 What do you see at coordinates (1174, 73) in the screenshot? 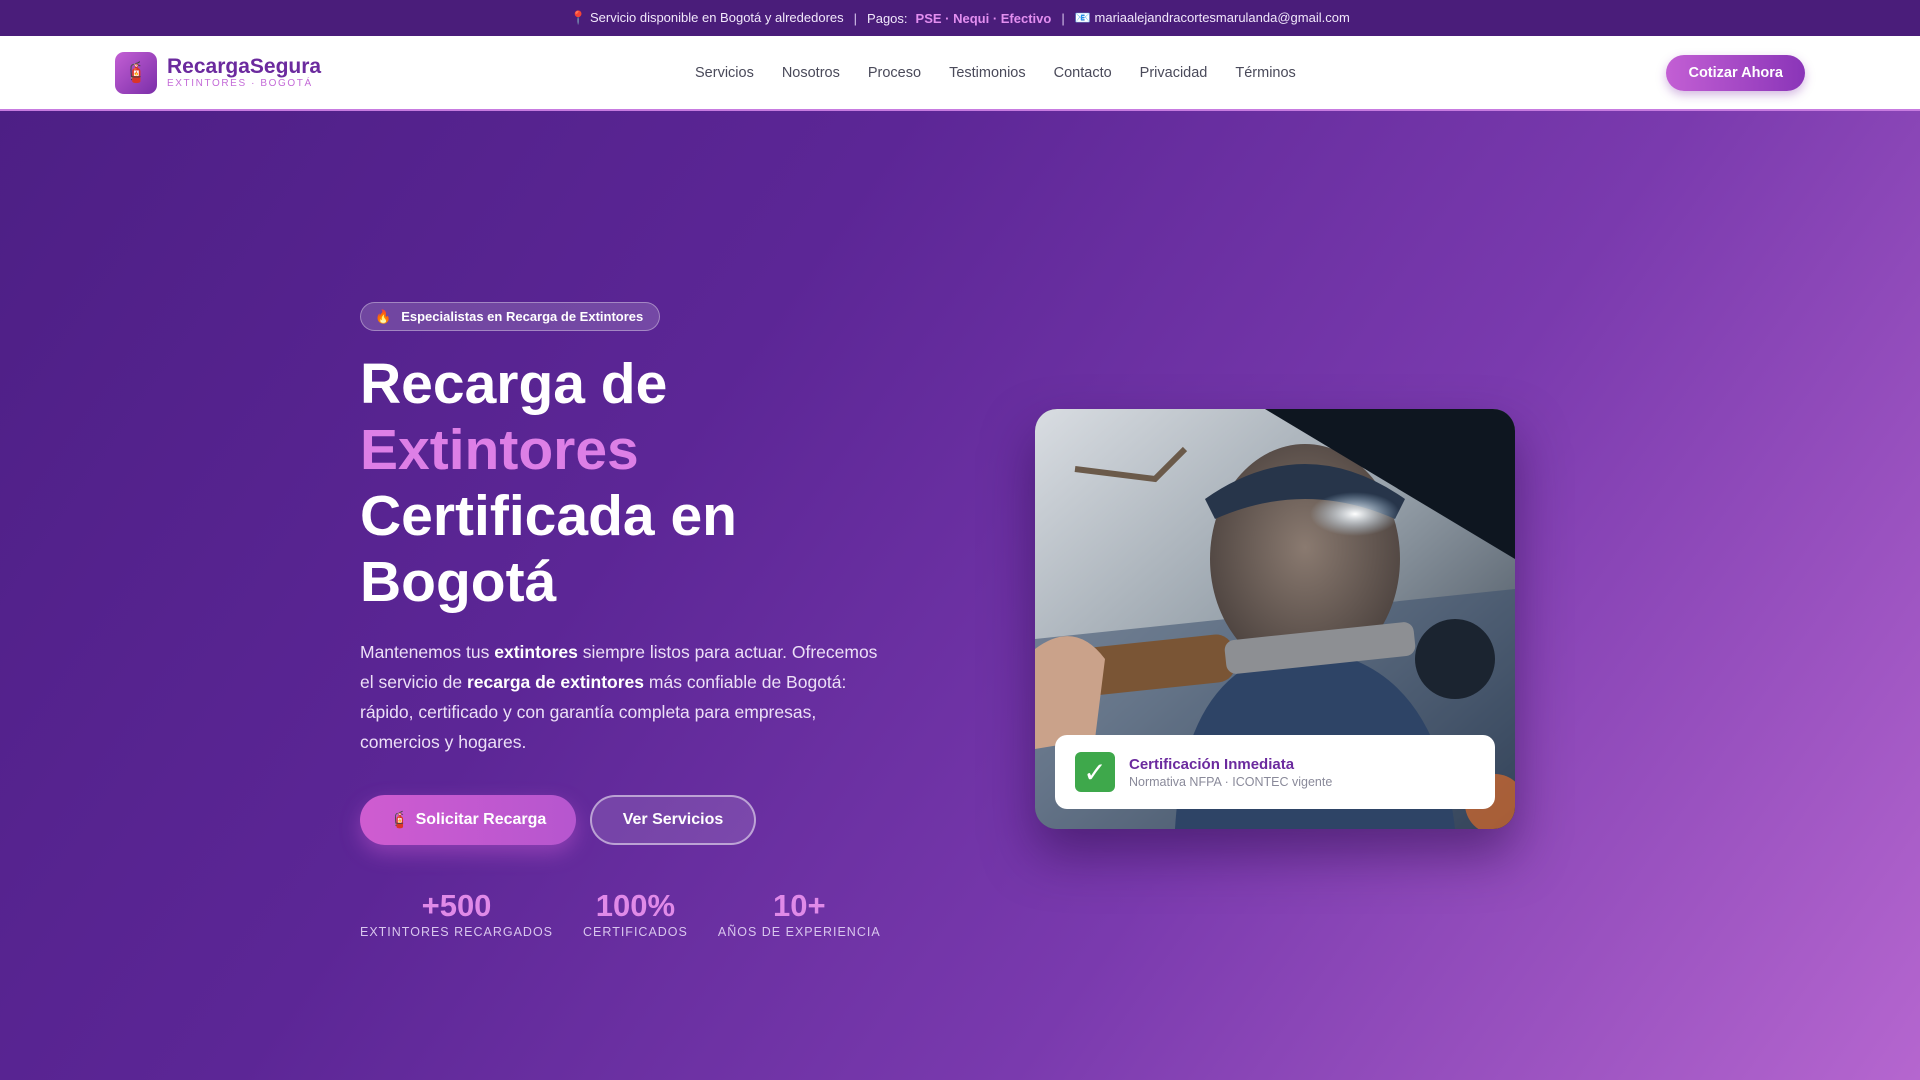
I see `nav-link-privacidad: Privacidad` at bounding box center [1174, 73].